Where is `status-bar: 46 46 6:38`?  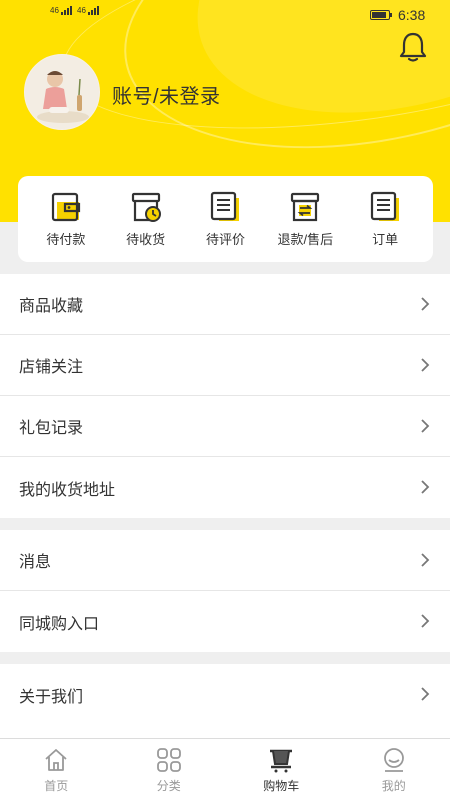
status-bar: 46 46 6:38 is located at coordinates (225, 15).